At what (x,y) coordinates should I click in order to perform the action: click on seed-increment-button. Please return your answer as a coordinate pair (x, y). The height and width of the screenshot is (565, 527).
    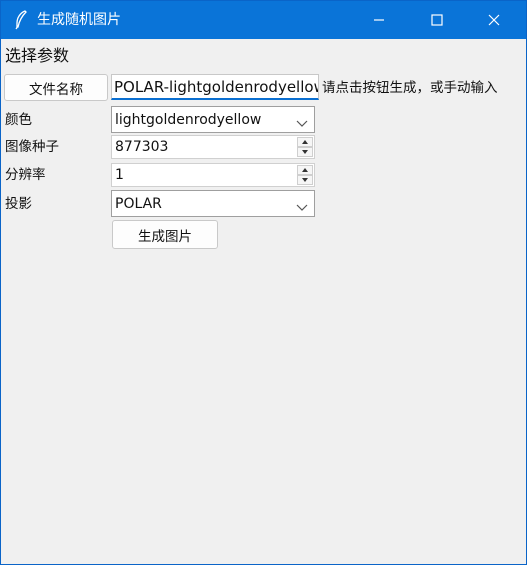
    Looking at the image, I should click on (305, 142).